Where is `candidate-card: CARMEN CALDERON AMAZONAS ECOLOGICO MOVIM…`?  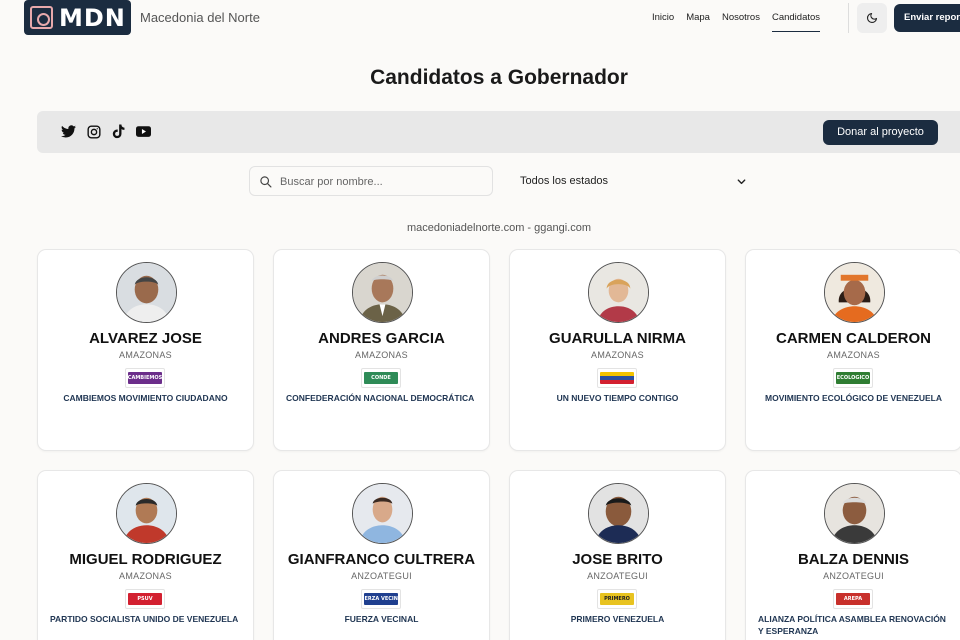 candidate-card: CARMEN CALDERON AMAZONAS ECOLOGICO MOVIM… is located at coordinates (852, 350).